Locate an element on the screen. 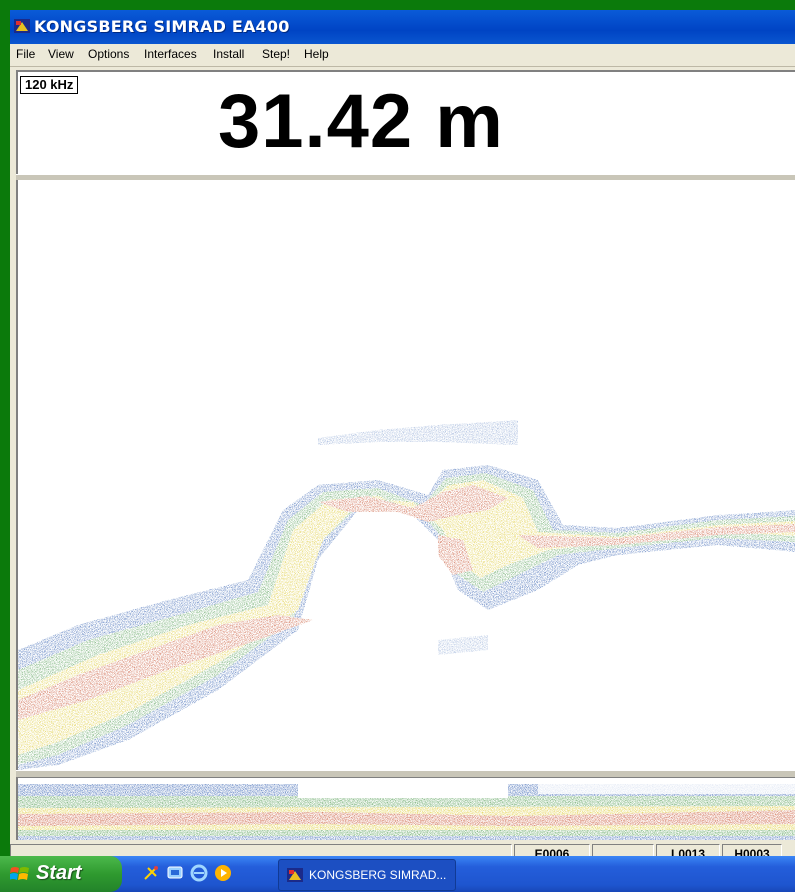  menu-interfaces: Interfaces is located at coordinates (170, 54).